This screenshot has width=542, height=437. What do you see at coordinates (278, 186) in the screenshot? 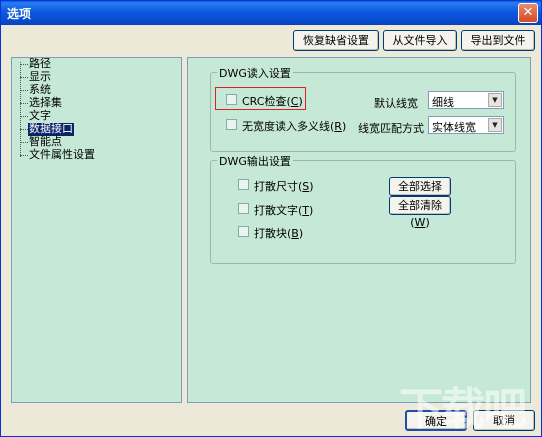
I see `explode-dimension-text: 打散尺寸(` at bounding box center [278, 186].